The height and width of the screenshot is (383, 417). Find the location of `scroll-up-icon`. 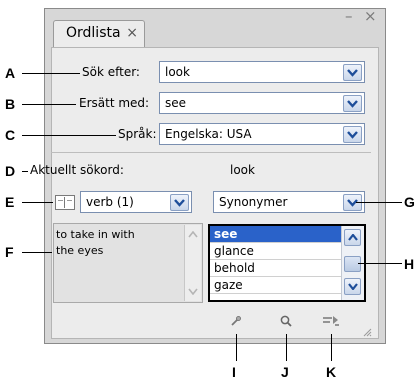

scroll-up-icon is located at coordinates (193, 234).